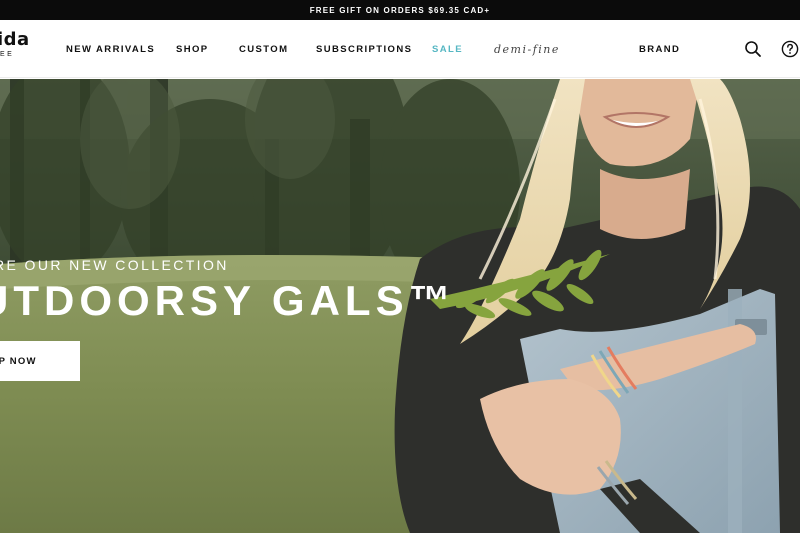  What do you see at coordinates (228, 300) in the screenshot?
I see `hero-title: UTDOORSY GALS™` at bounding box center [228, 300].